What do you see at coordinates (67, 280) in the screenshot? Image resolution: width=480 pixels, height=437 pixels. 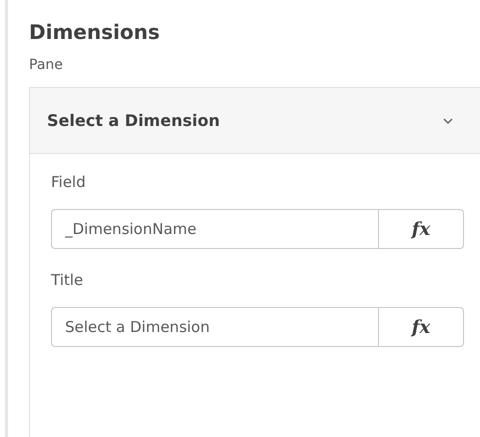 I see `field-label: Title` at bounding box center [67, 280].